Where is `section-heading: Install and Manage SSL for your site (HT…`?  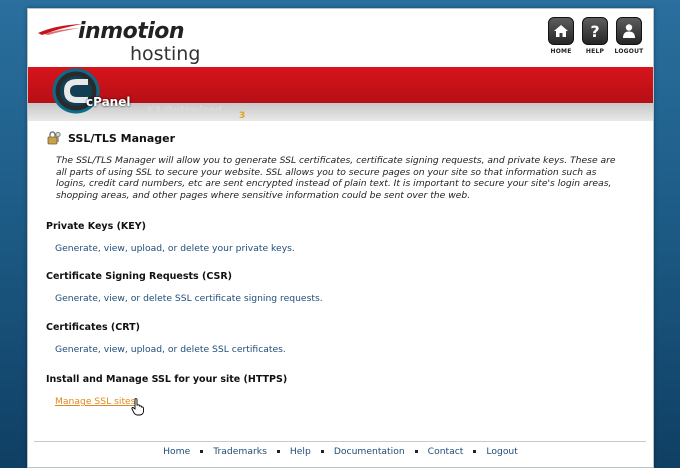 section-heading: Install and Manage SSL for your site (HT… is located at coordinates (167, 379).